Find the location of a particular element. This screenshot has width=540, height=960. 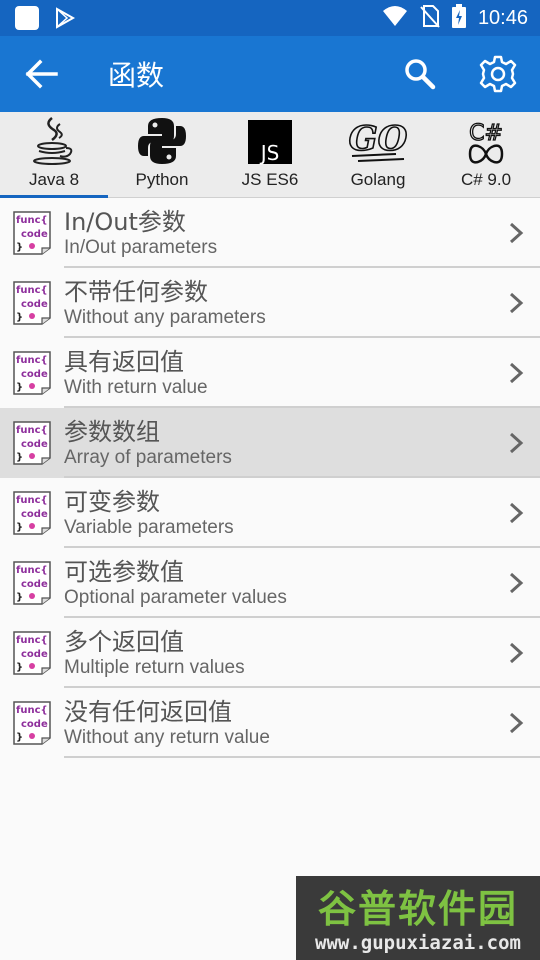

tab-golang: GO Golang is located at coordinates (378, 155).